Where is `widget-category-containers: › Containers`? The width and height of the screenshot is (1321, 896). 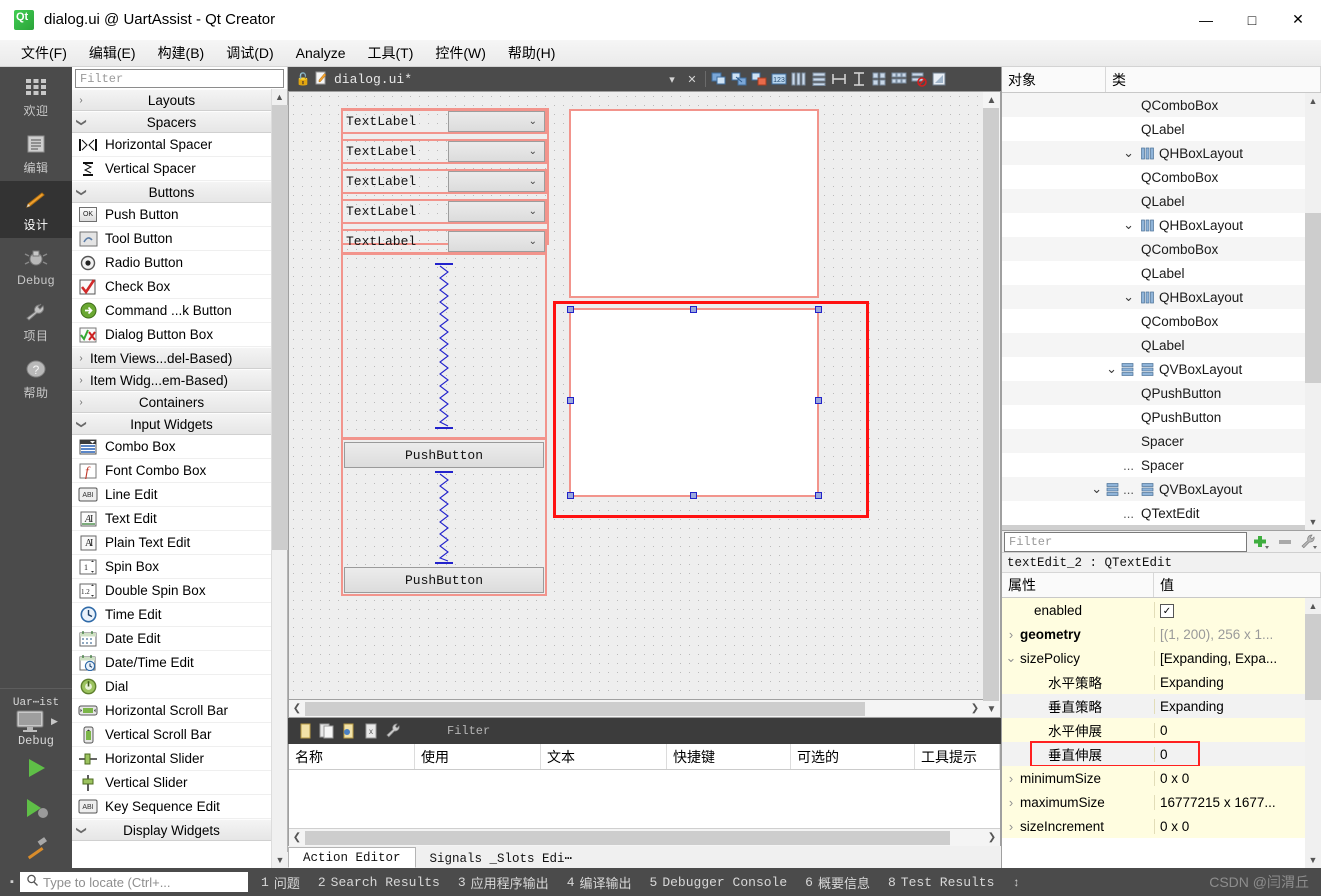 widget-category-containers: › Containers is located at coordinates (171, 402).